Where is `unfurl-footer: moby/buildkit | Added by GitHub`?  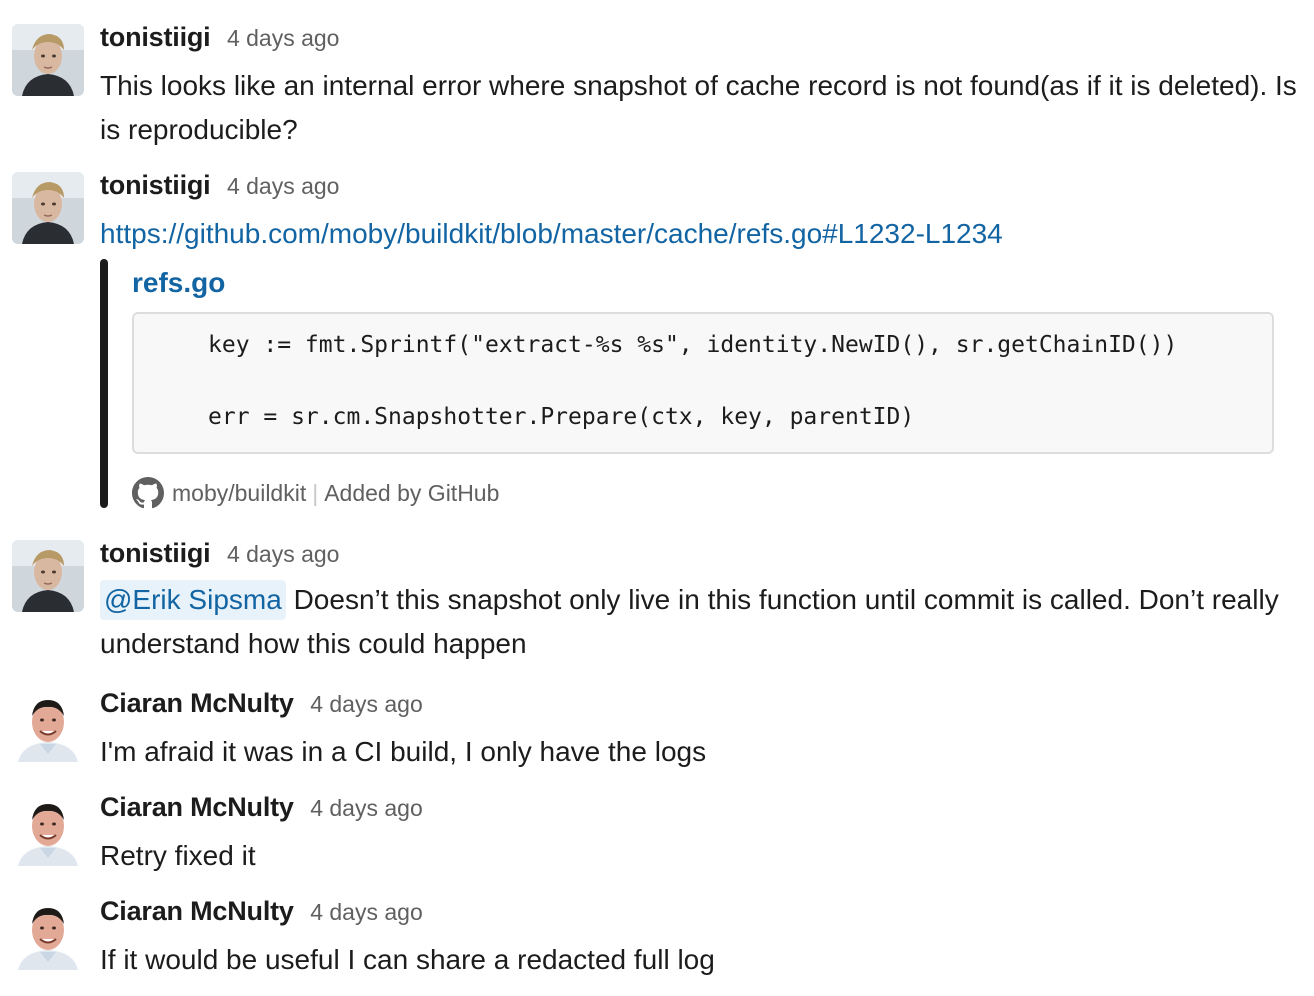
unfurl-footer: moby/buildkit | Added by GitHub is located at coordinates (315, 493).